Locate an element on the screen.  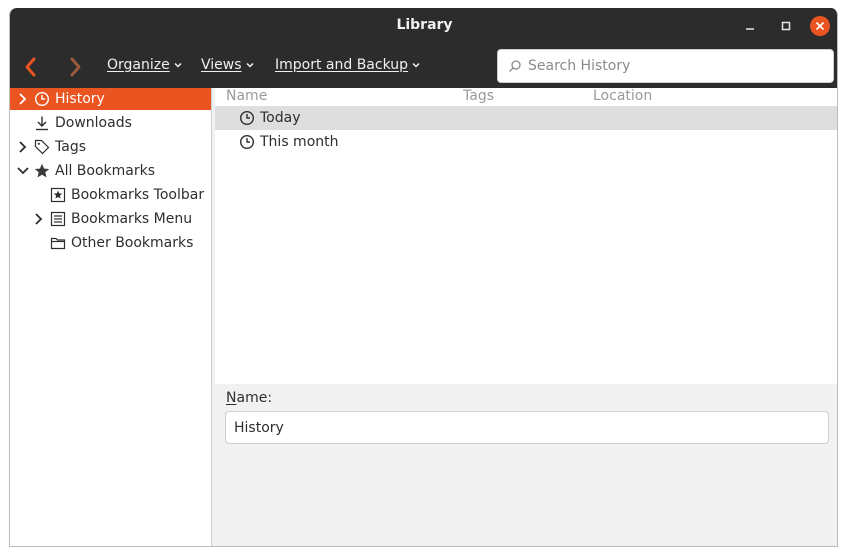
sidebar-item-label: Tags is located at coordinates (70, 147).